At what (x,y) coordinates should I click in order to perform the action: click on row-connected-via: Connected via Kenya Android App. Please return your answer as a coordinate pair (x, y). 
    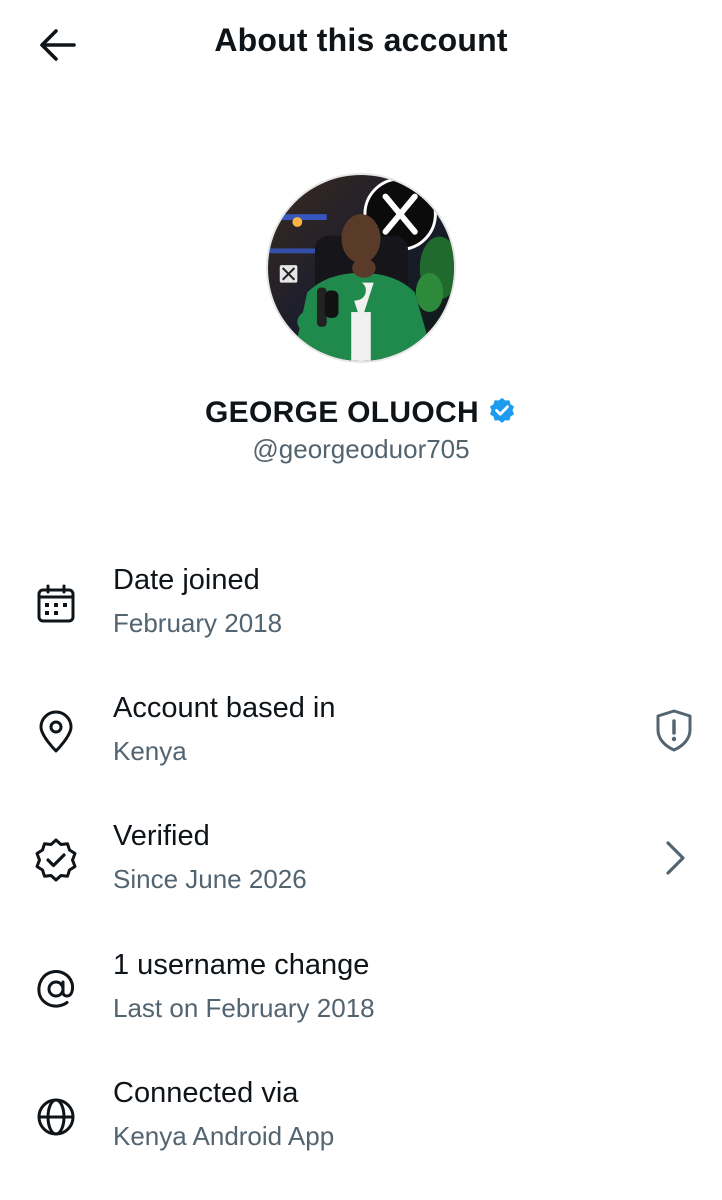
    Looking at the image, I should click on (361, 1122).